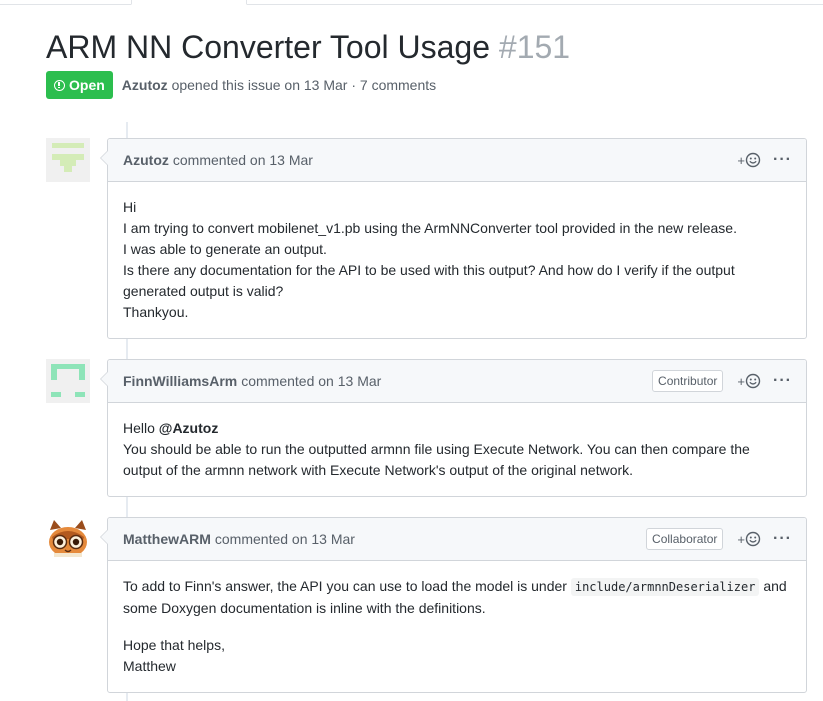 The image size is (823, 701). Describe the element at coordinates (189, 428) in the screenshot. I see `user-mention-link: @Azutoz` at that location.